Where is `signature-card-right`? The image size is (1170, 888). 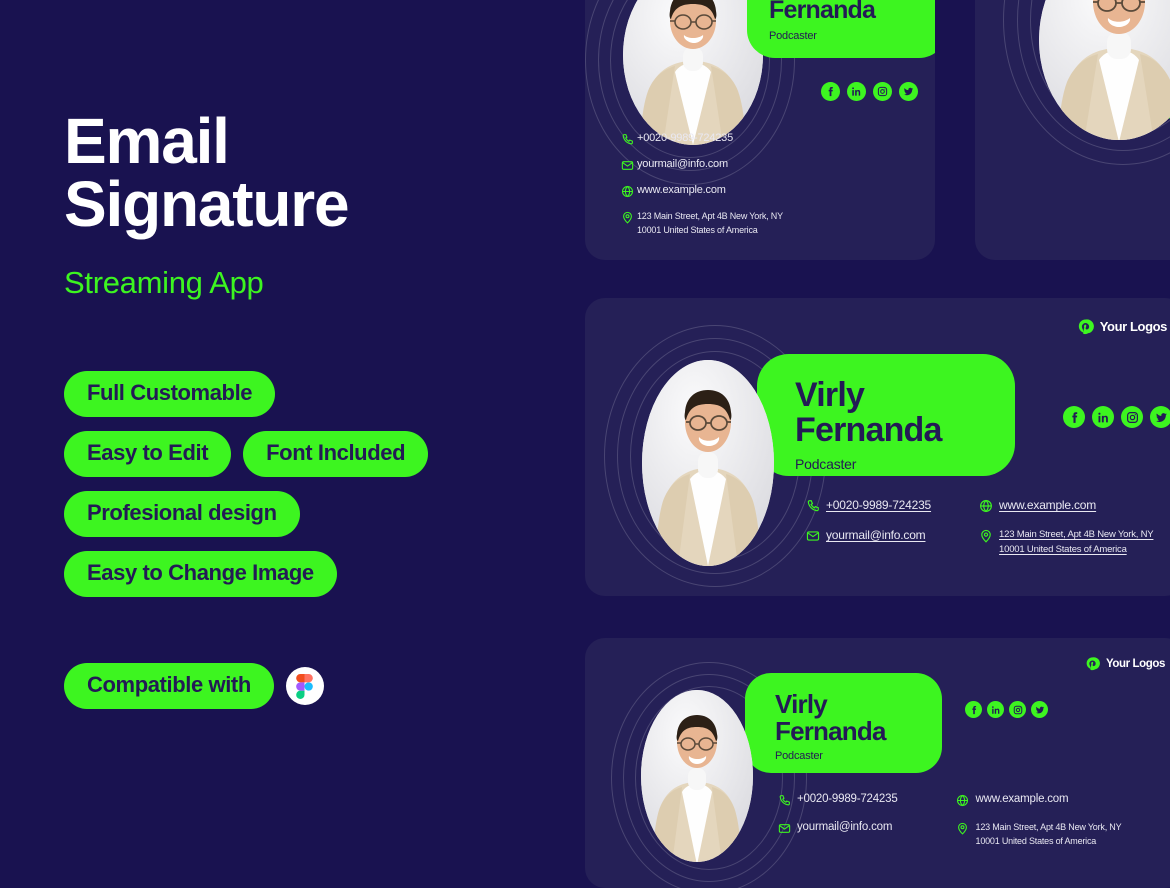
signature-card-right is located at coordinates (1072, 130).